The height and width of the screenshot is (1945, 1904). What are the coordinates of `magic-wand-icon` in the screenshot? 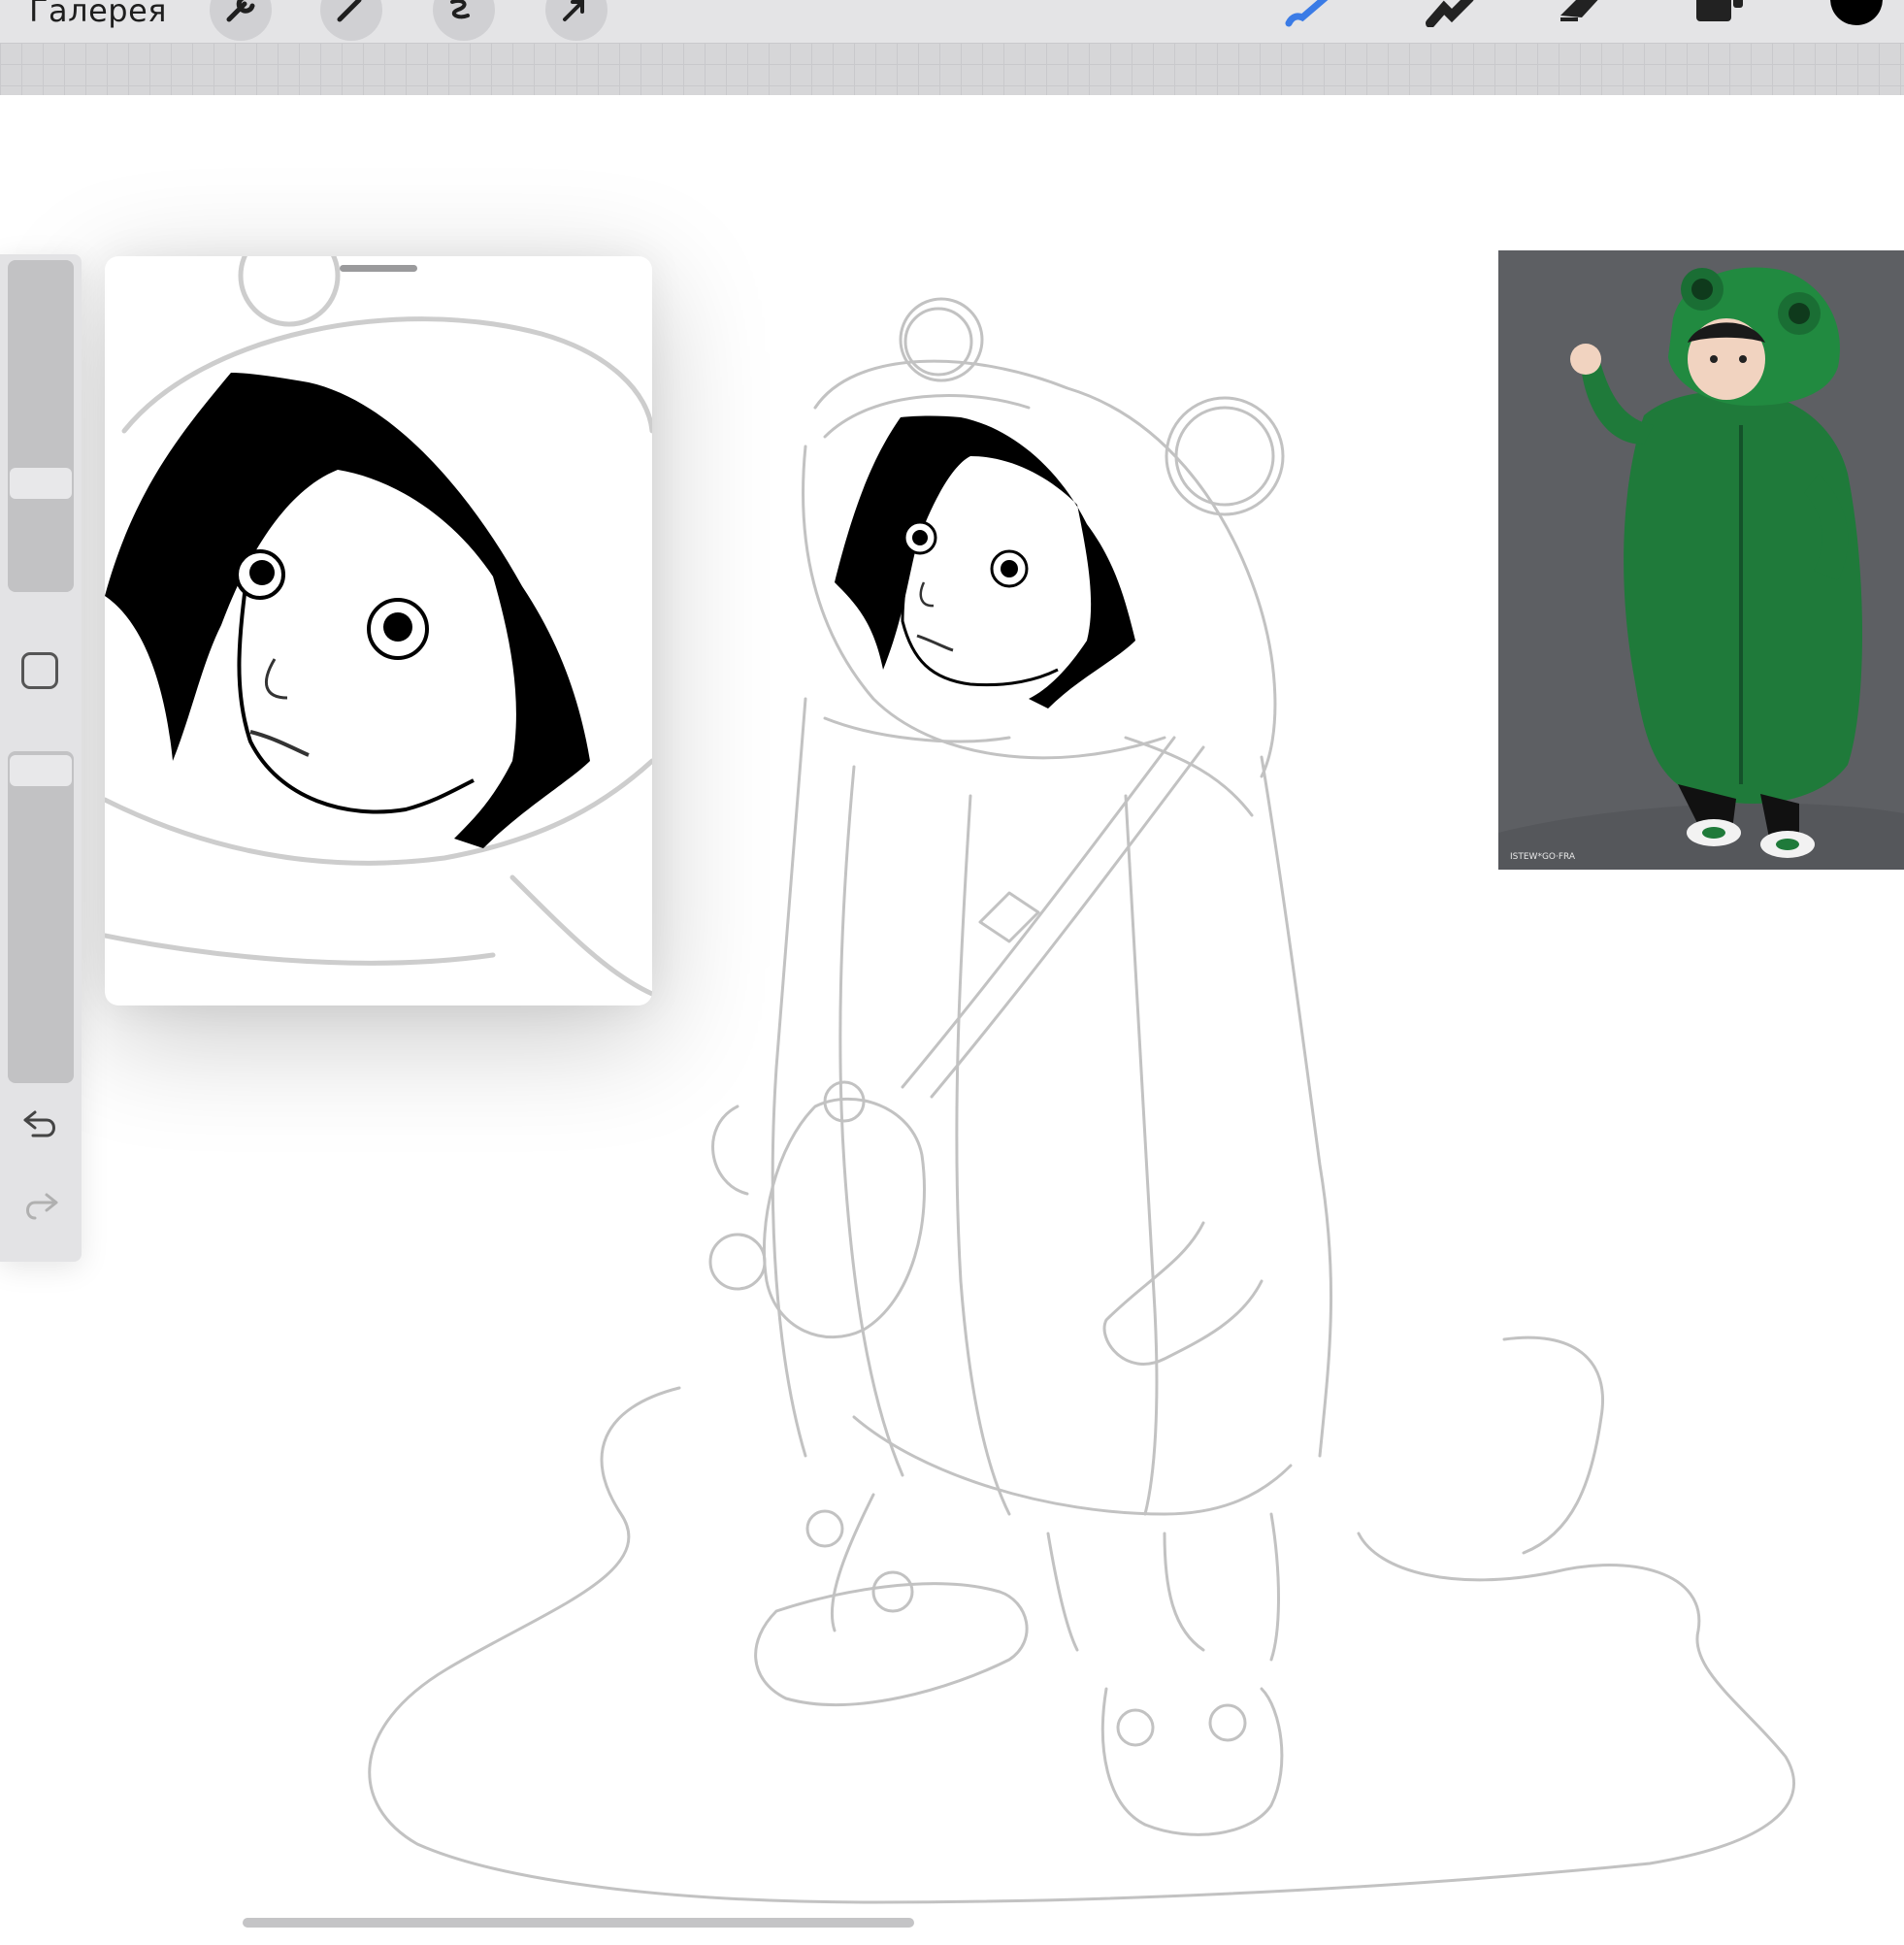 It's located at (349, 11).